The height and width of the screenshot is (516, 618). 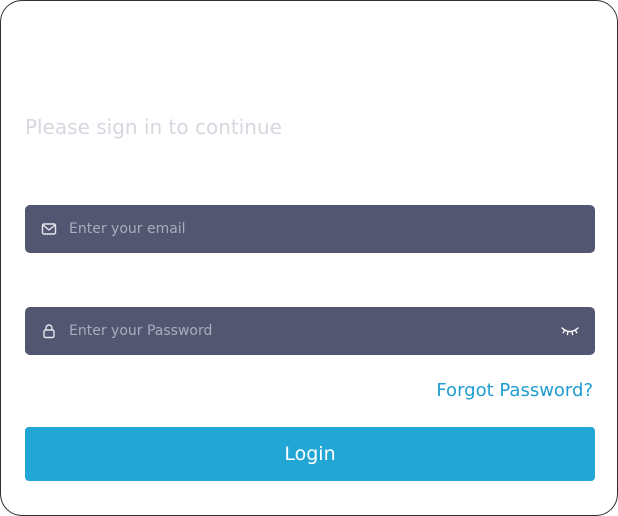 I want to click on eye-closed-icon, so click(x=570, y=331).